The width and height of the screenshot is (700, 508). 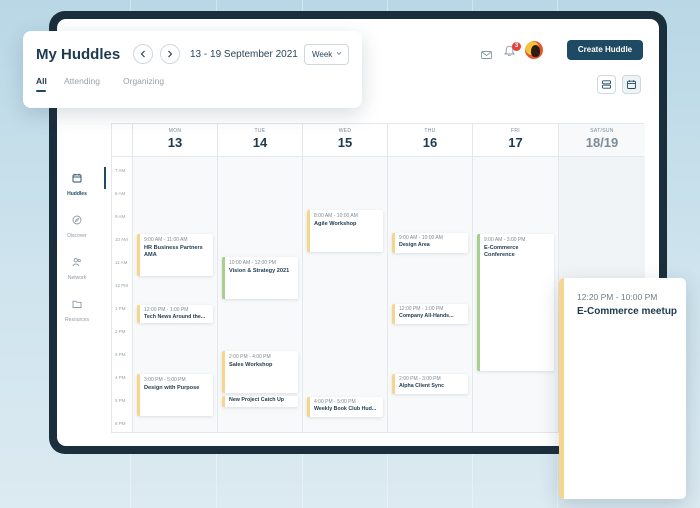 I want to click on nav-label: Huddles, so click(x=77, y=194).